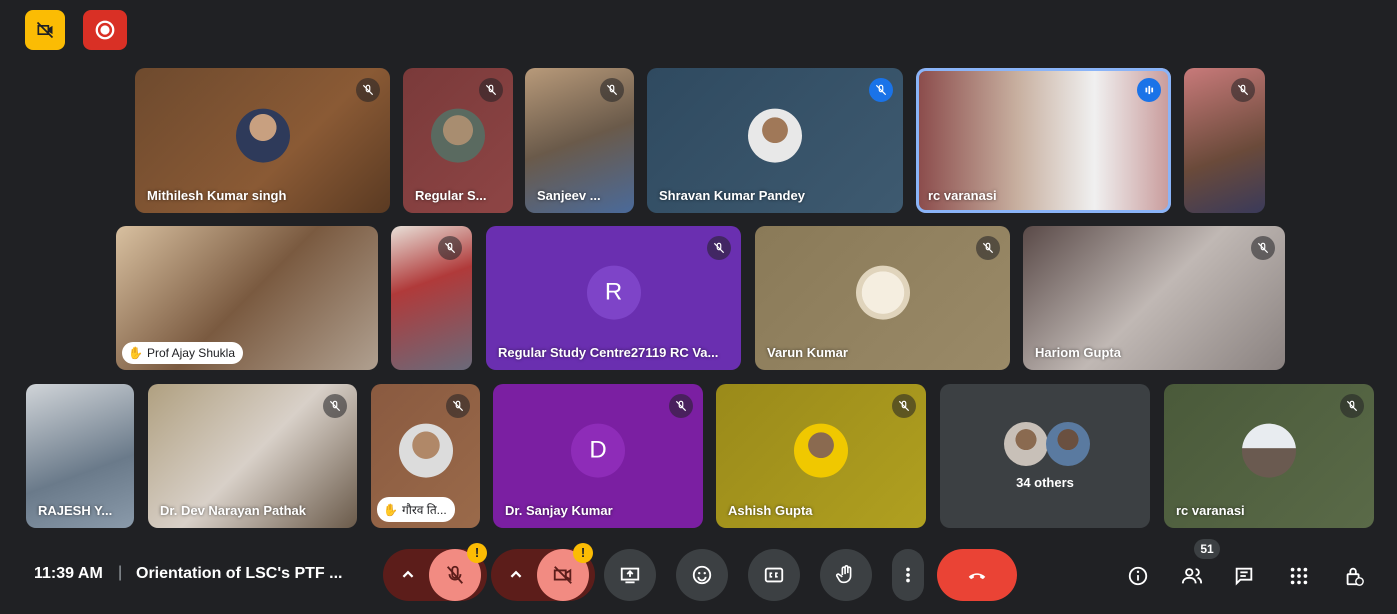 Image resolution: width=1397 pixels, height=614 pixels. I want to click on recording-badge, so click(105, 30).